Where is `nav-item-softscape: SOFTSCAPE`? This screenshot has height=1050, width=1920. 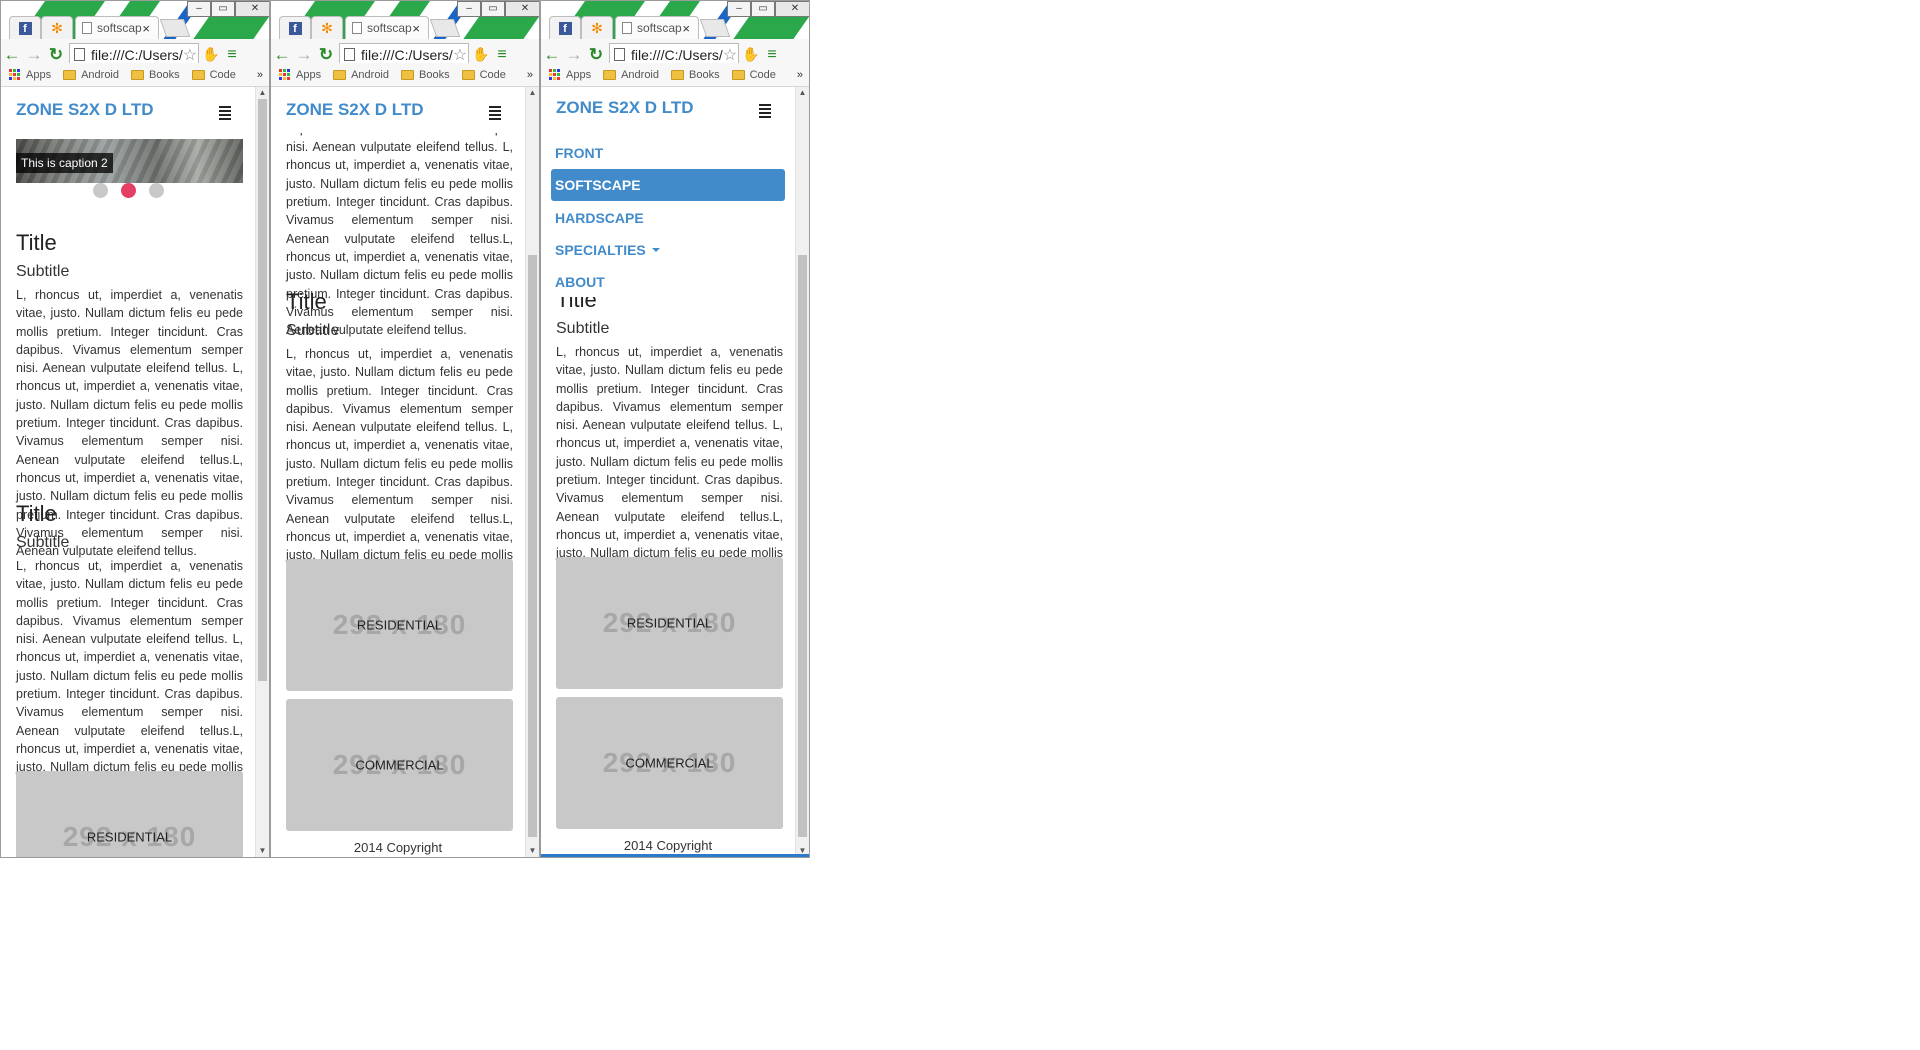
nav-item-softscape: SOFTSCAPE is located at coordinates (668, 185).